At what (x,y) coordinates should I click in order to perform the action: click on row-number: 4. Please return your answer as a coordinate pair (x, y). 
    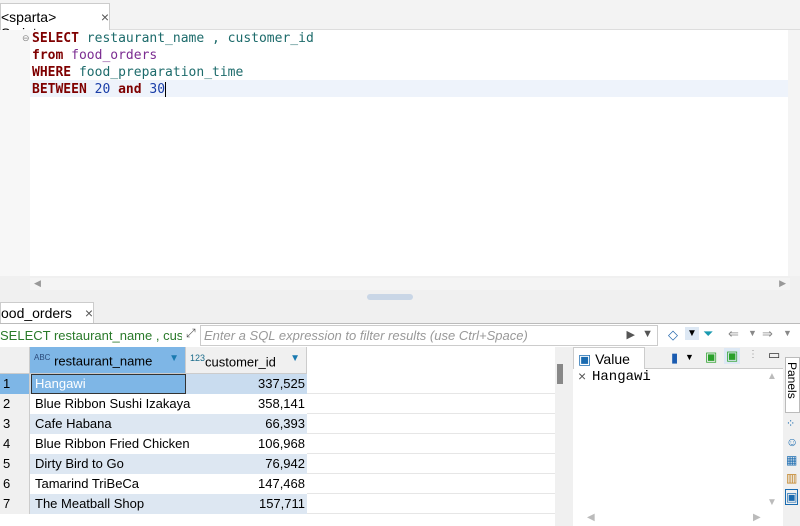
    Looking at the image, I should click on (7, 443).